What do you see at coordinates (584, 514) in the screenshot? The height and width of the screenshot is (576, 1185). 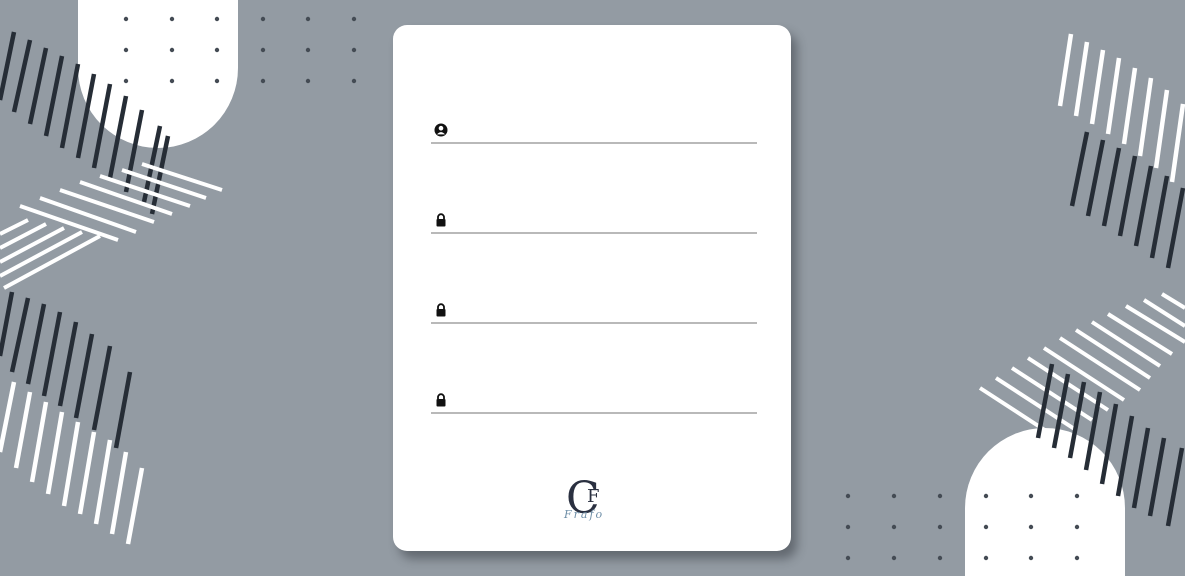 I see `logo-script-text: Frafo` at bounding box center [584, 514].